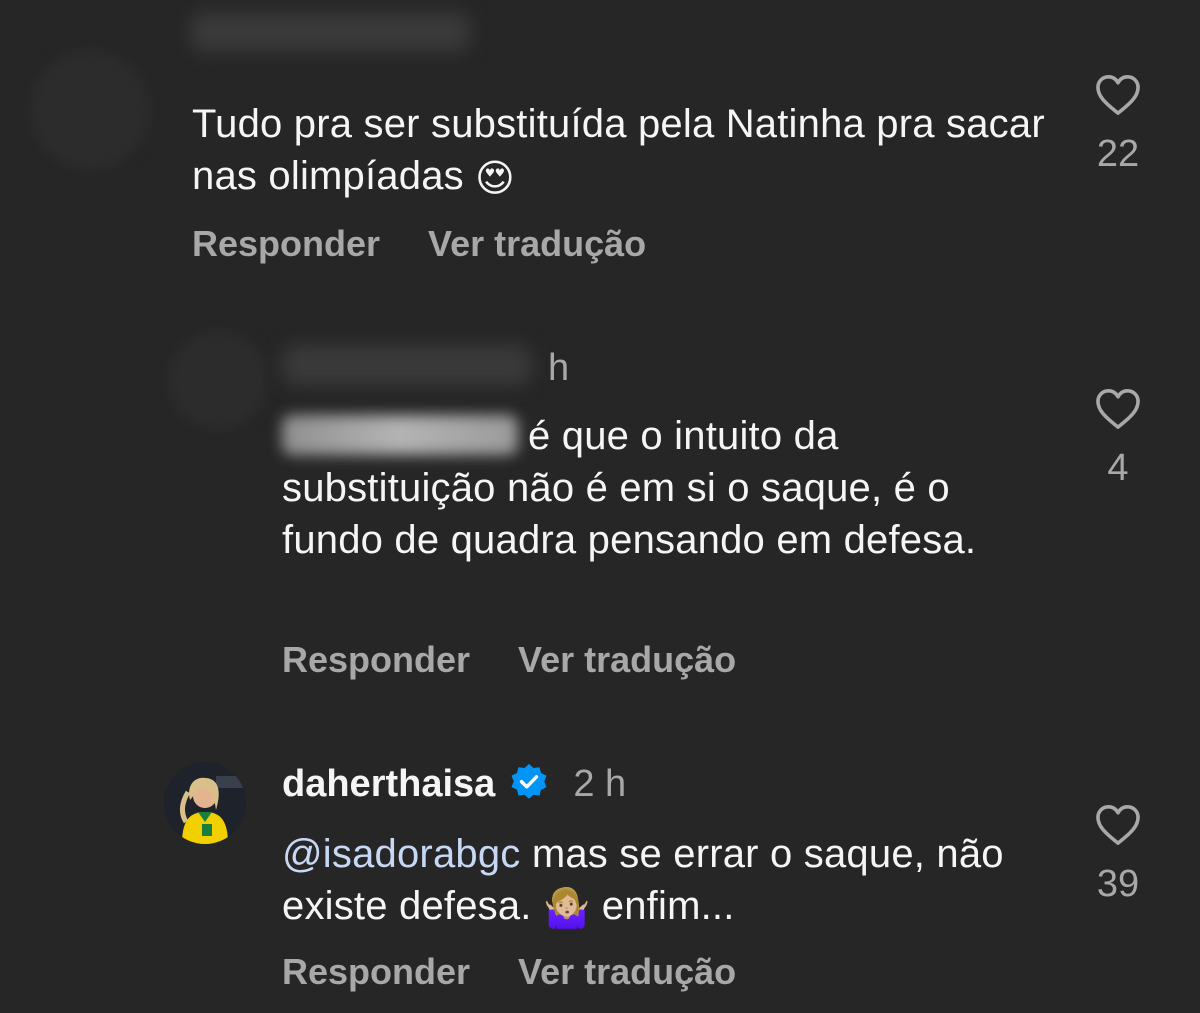  Describe the element at coordinates (600, 784) in the screenshot. I see `comment-time: 2 h` at that location.